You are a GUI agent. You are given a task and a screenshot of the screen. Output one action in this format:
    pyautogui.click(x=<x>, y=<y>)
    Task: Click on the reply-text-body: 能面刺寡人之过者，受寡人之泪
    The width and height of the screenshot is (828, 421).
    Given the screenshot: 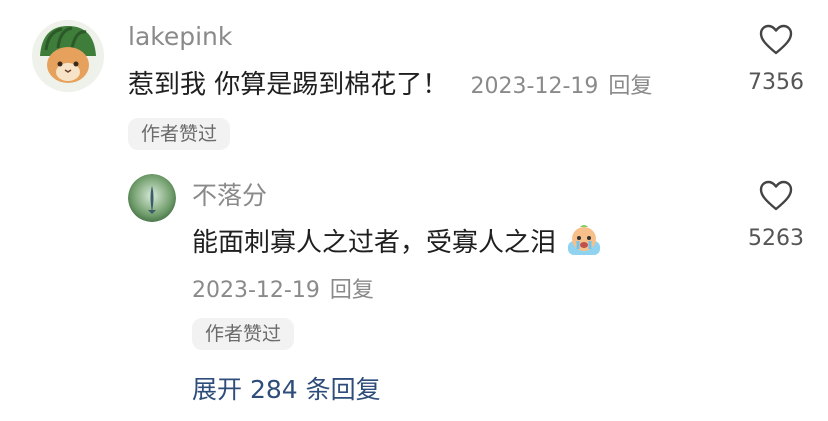 What is the action you would take?
    pyautogui.click(x=374, y=243)
    